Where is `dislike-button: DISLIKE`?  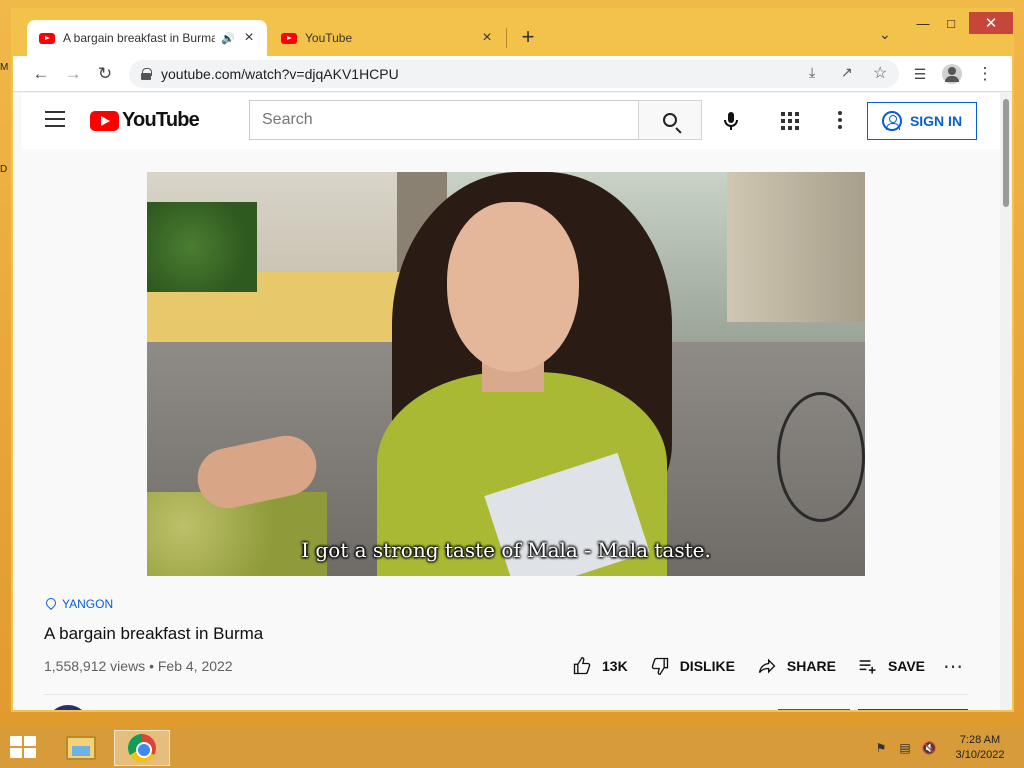 dislike-button: DISLIKE is located at coordinates (692, 666).